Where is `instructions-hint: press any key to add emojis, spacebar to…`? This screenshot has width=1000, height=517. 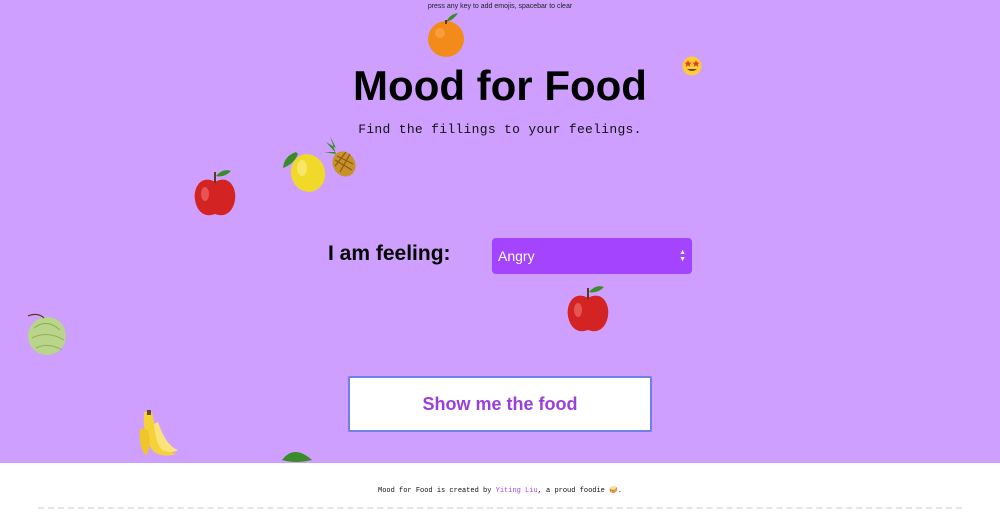
instructions-hint: press any key to add emojis, spacebar to… is located at coordinates (500, 6).